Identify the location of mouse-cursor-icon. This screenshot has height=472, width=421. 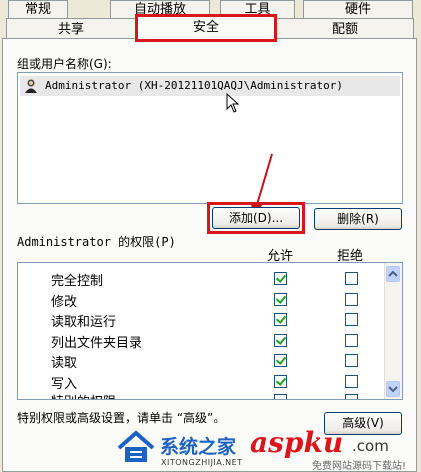
(233, 104).